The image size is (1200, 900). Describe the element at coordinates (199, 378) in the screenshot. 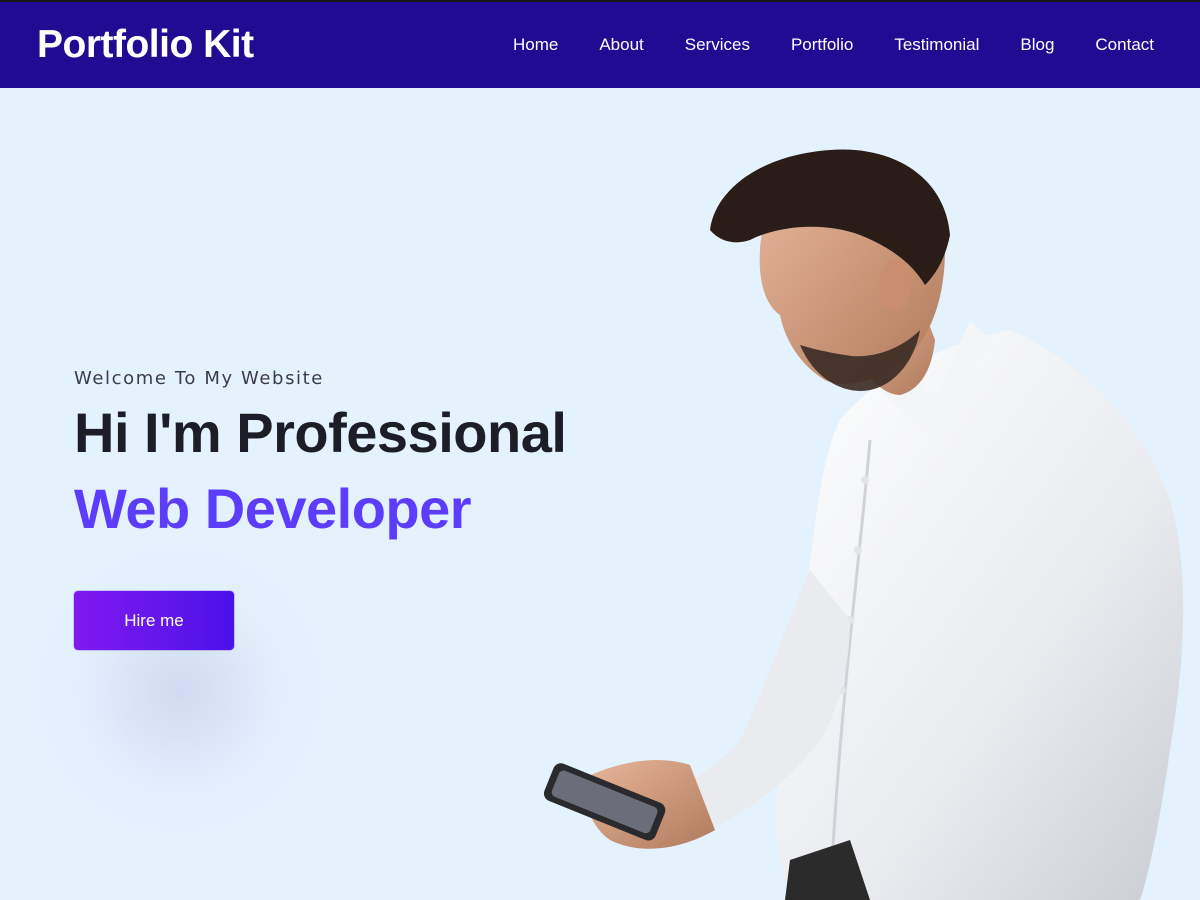

I see `hero-kicker: Welcome To My Website` at that location.